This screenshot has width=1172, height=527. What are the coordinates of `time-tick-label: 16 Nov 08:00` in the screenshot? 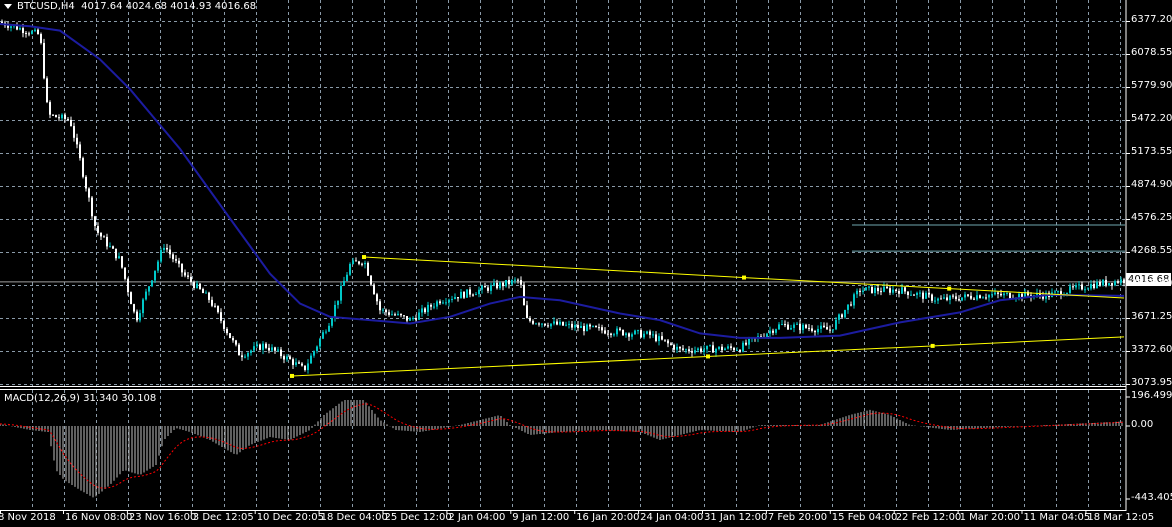 It's located at (99, 517).